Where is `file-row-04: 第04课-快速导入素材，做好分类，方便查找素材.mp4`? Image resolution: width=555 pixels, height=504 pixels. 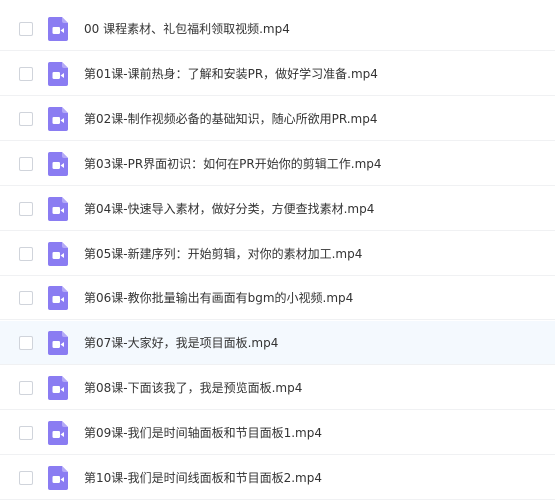
file-row-04: 第04课-快速导入素材，做好分类，方便查找素材.mp4 is located at coordinates (277, 209).